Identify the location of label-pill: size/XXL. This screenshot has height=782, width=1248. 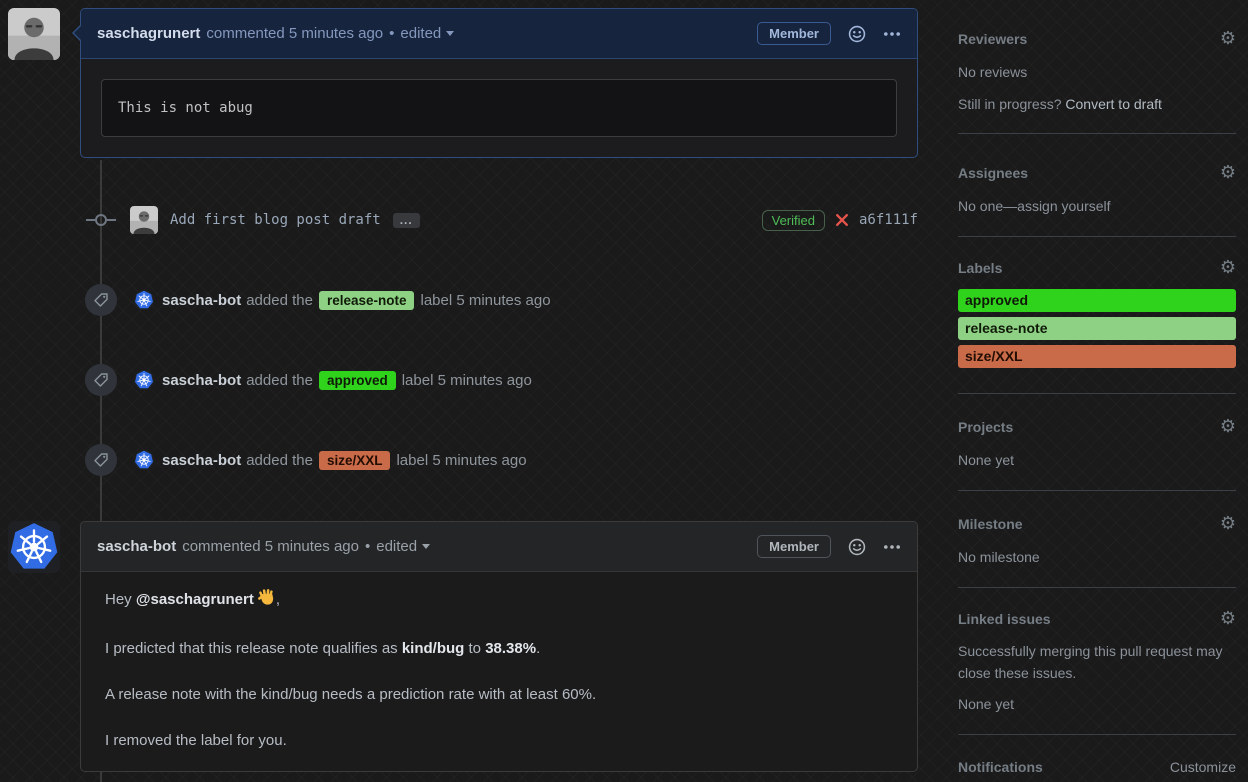
(354, 460).